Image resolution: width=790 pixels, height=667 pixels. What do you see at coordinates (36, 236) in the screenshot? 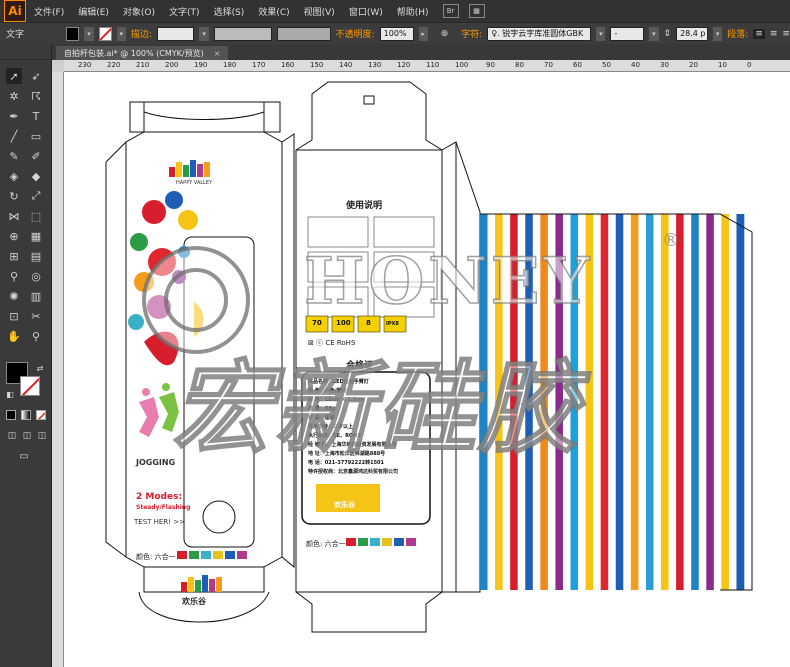
I see `perspective-grid-icon: ▦` at bounding box center [36, 236].